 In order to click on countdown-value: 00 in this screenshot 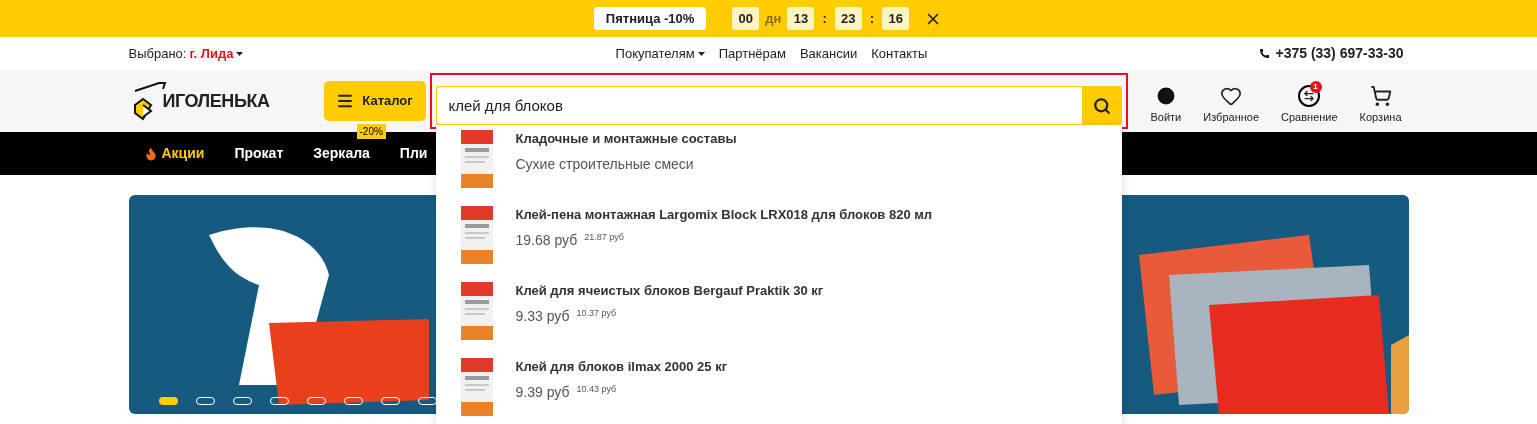, I will do `click(746, 18)`.